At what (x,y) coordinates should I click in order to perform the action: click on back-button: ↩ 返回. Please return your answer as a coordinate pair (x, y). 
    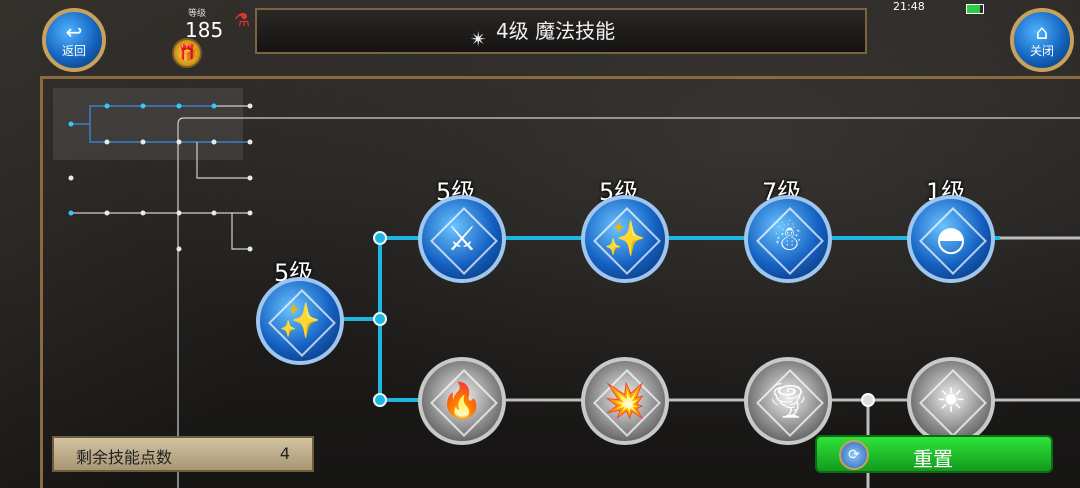
    Looking at the image, I should click on (74, 40).